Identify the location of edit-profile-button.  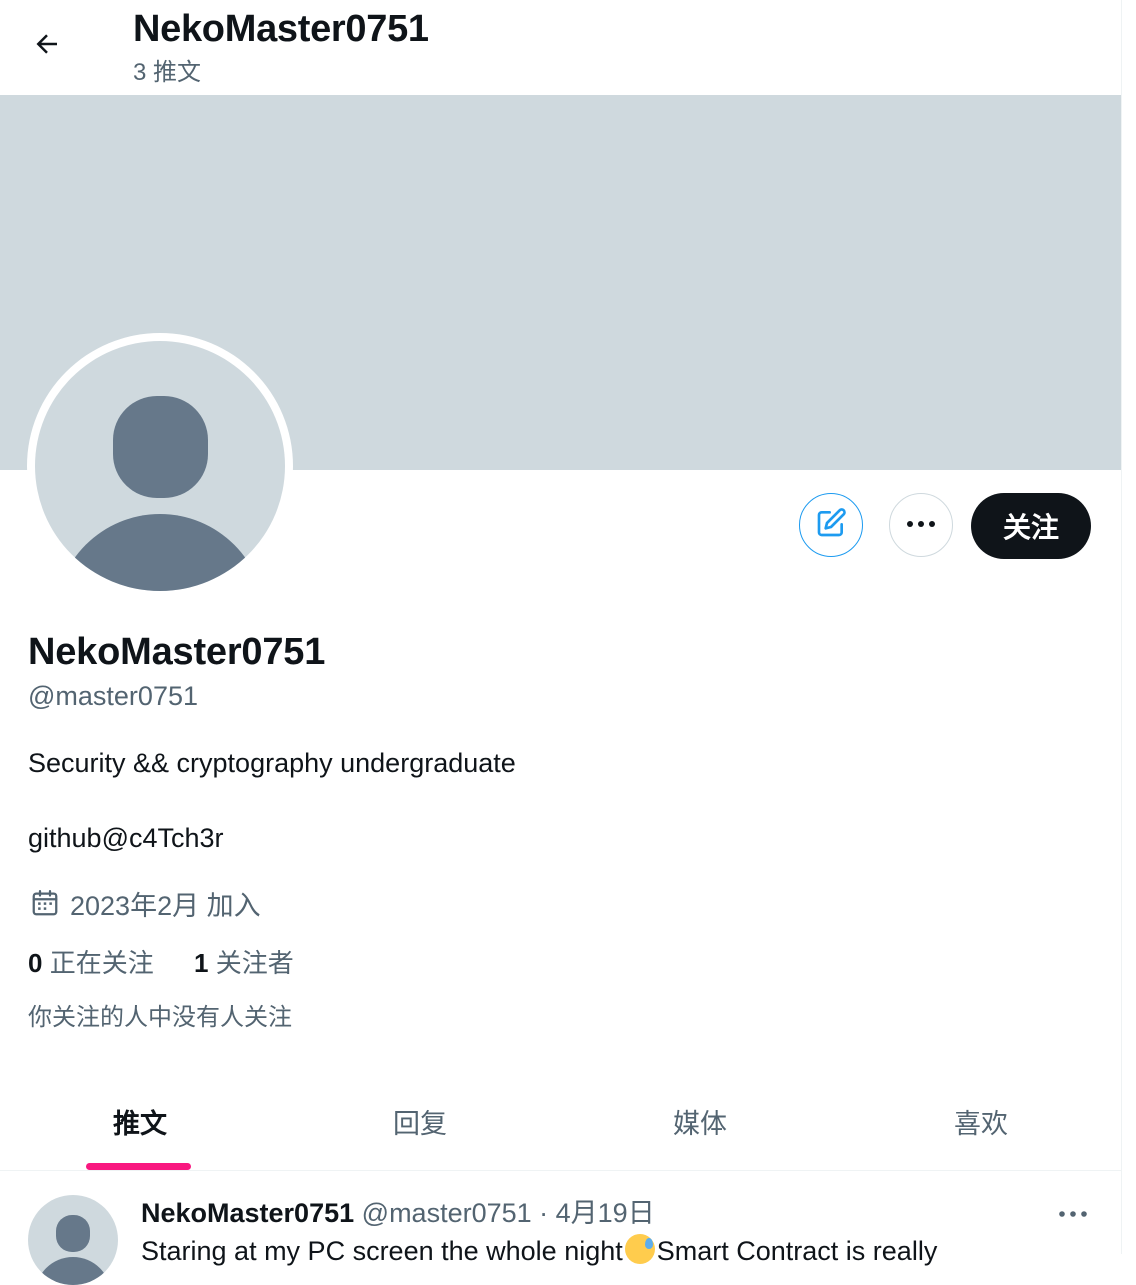
(831, 525).